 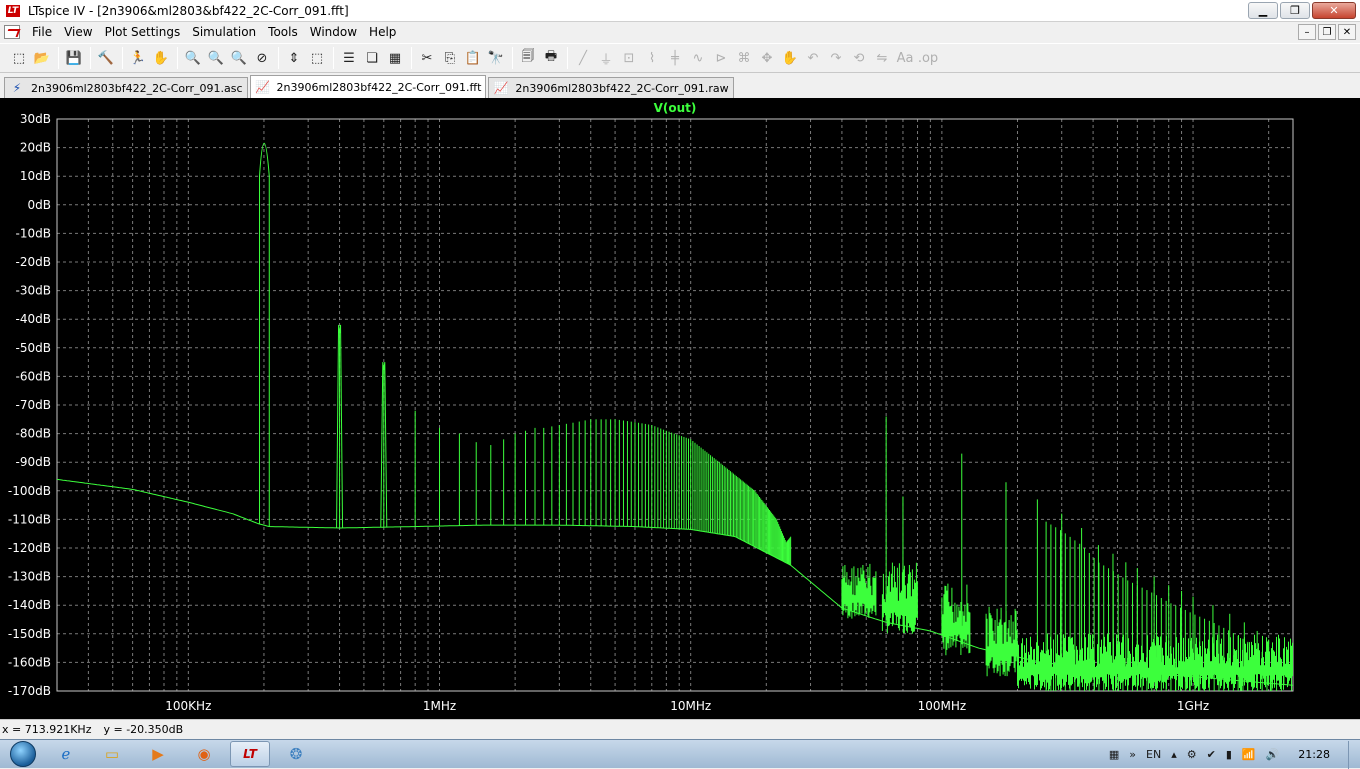 What do you see at coordinates (1273, 754) in the screenshot?
I see `tray-icon: 🔊` at bounding box center [1273, 754].